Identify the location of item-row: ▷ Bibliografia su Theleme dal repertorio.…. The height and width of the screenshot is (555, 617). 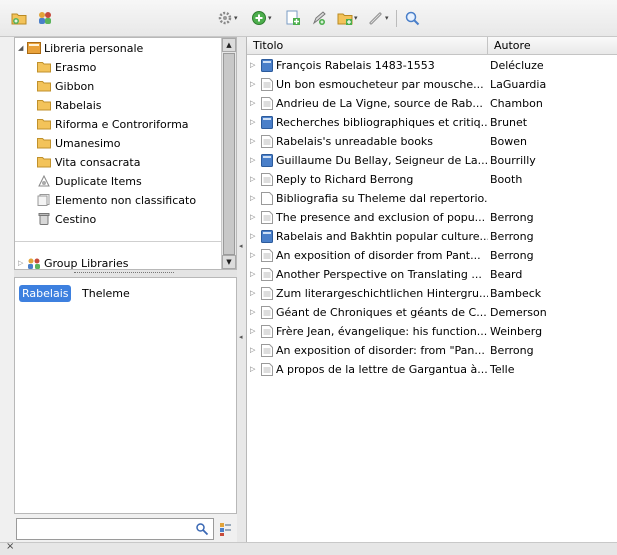
(432, 198).